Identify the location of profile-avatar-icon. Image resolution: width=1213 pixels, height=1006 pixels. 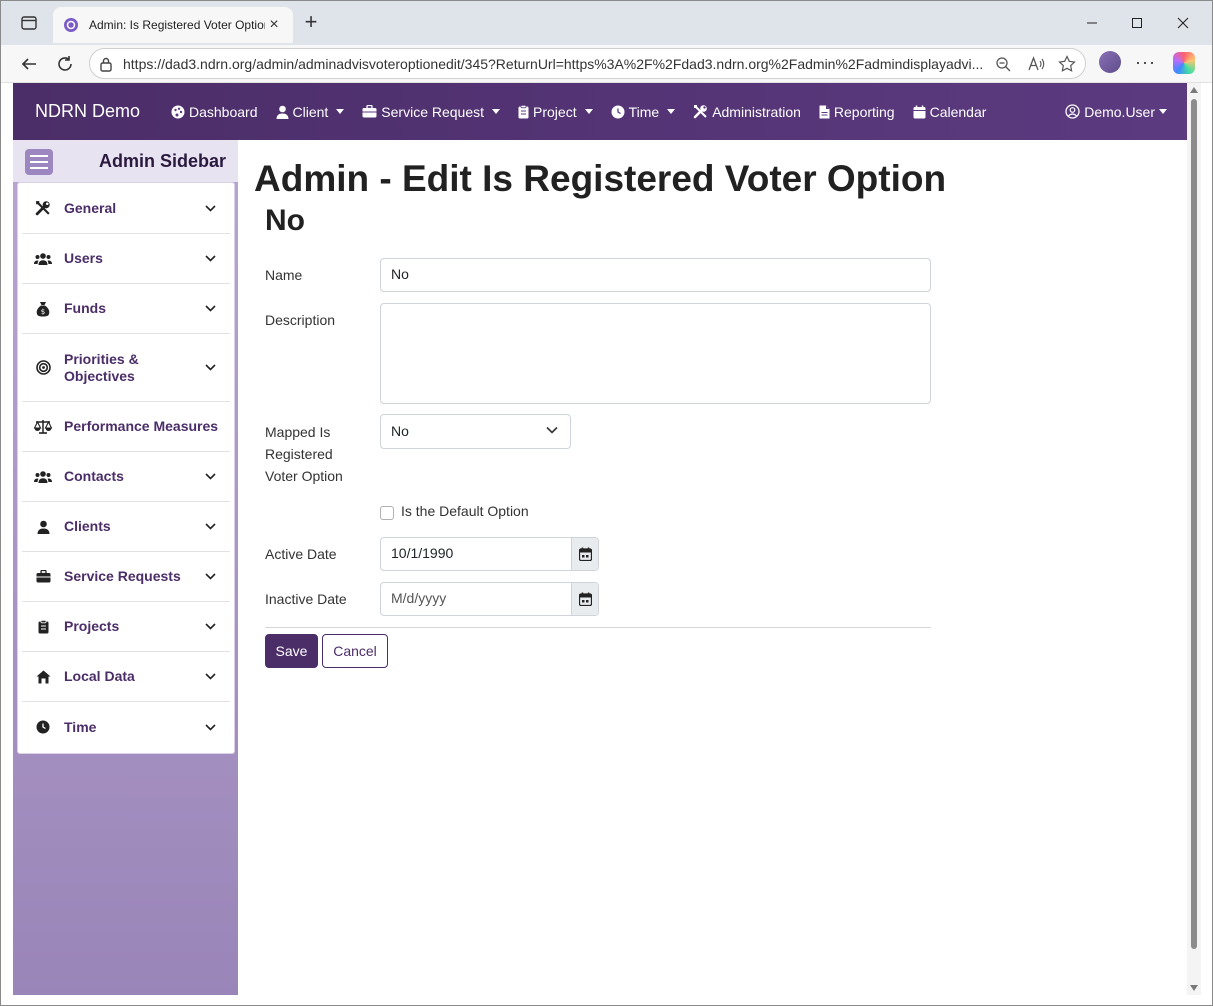
(1110, 62).